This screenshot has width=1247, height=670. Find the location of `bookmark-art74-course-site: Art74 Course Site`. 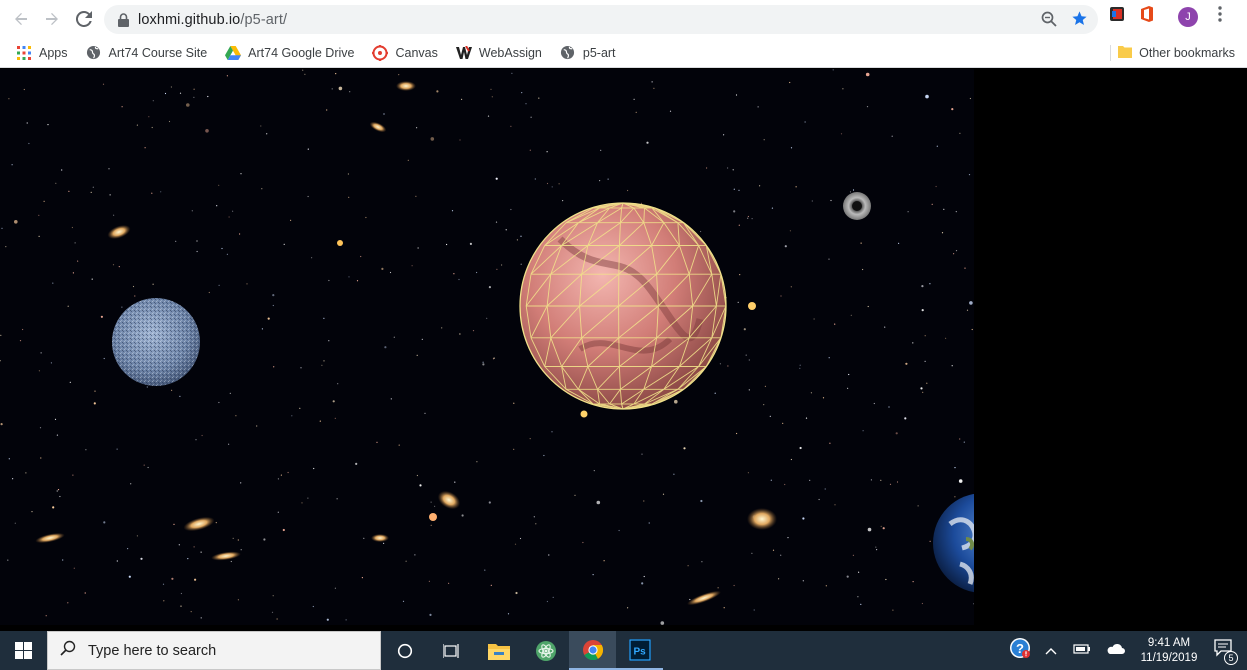

bookmark-art74-course-site: Art74 Course Site is located at coordinates (147, 53).